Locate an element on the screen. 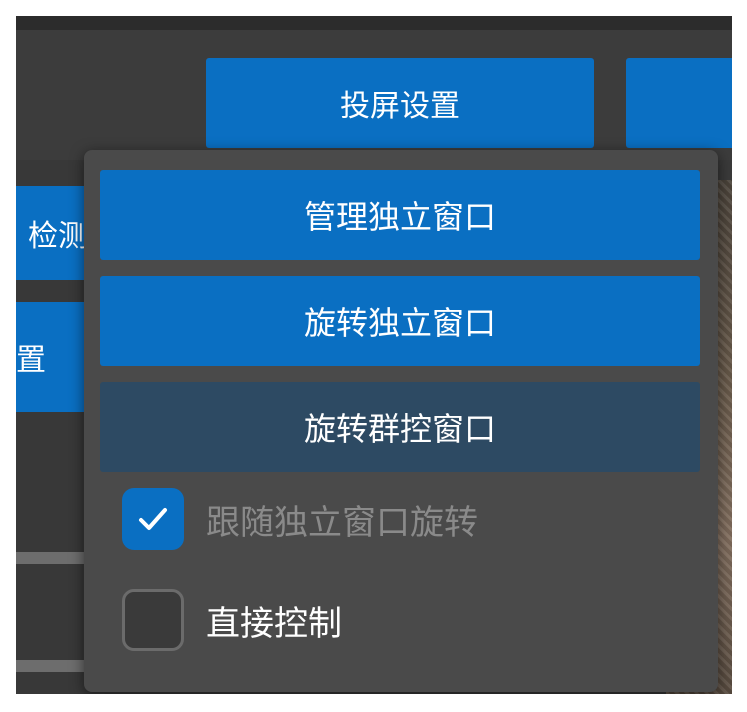 The width and height of the screenshot is (747, 712). follow-rotate-label: 跟随独立窗口旋转 is located at coordinates (342, 522).